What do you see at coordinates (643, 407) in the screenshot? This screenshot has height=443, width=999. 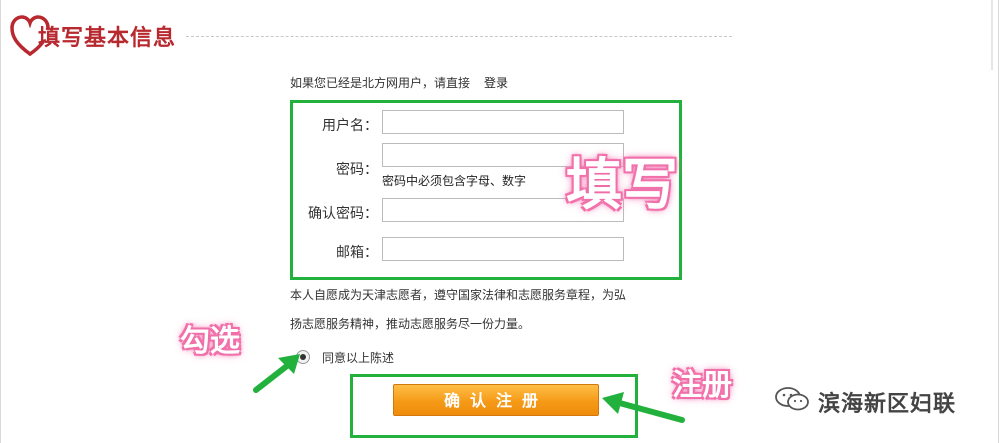 I see `arrow-to-submit-icon` at bounding box center [643, 407].